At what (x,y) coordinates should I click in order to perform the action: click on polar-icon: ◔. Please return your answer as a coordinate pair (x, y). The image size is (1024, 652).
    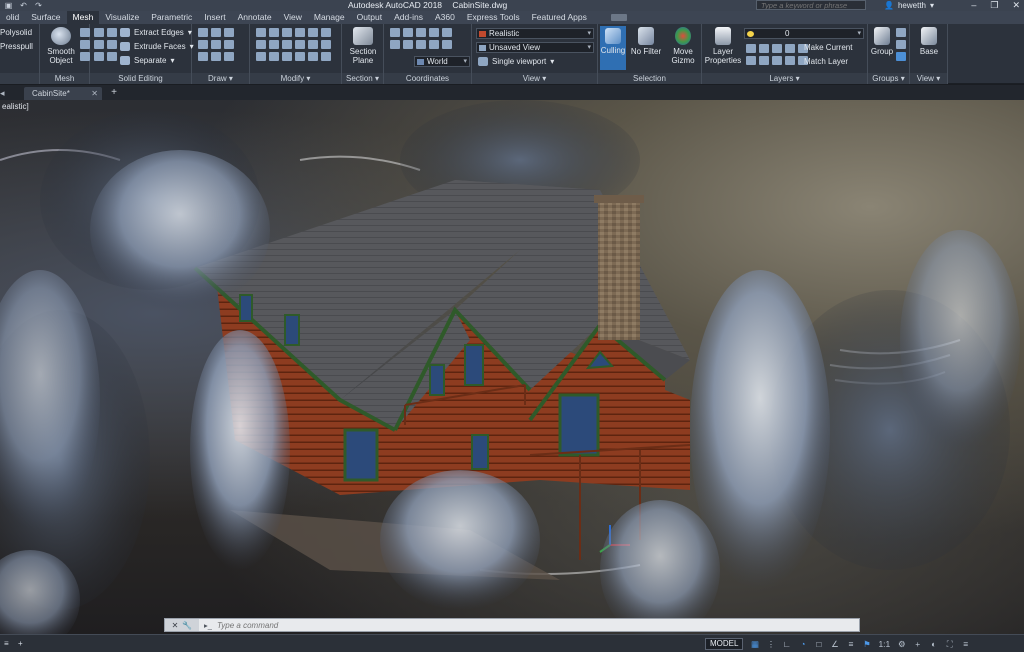
    Looking at the image, I should click on (802, 644).